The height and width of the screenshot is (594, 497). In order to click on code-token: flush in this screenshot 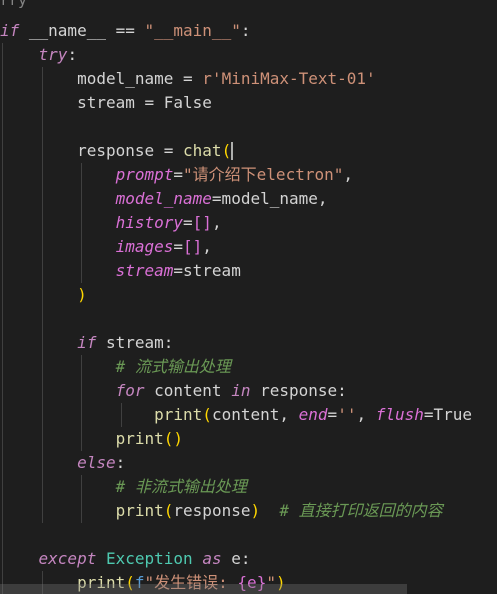, I will do `click(399, 414)`.